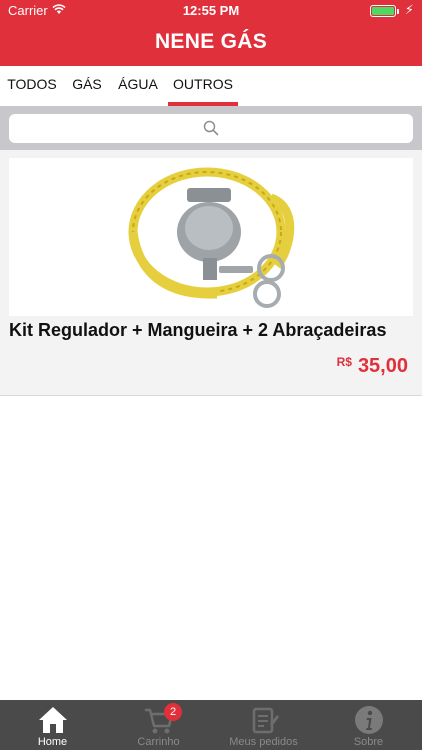 The width and height of the screenshot is (422, 750). I want to click on tab-bar-label: Meus pedidos, so click(263, 742).